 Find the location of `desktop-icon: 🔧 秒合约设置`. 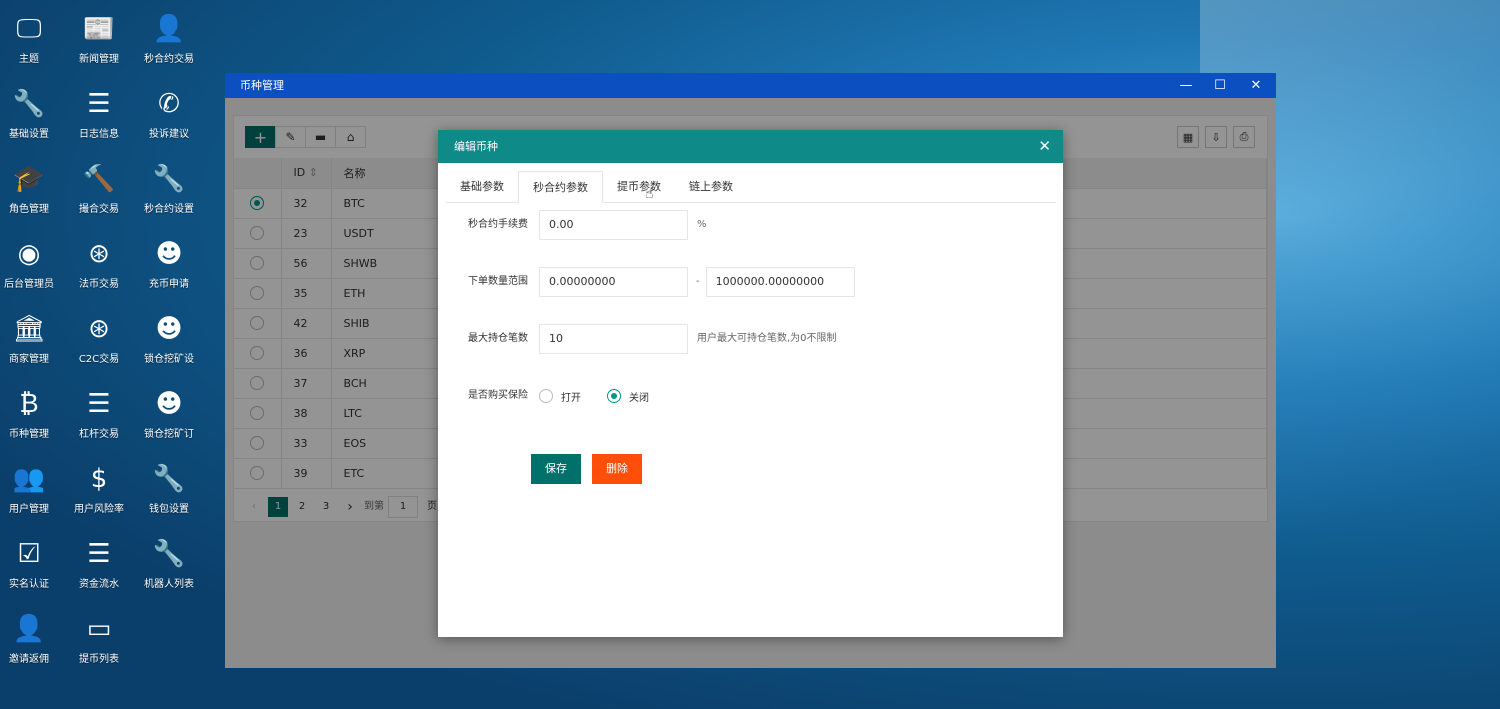

desktop-icon: 🔧 秒合约设置 is located at coordinates (169, 188).